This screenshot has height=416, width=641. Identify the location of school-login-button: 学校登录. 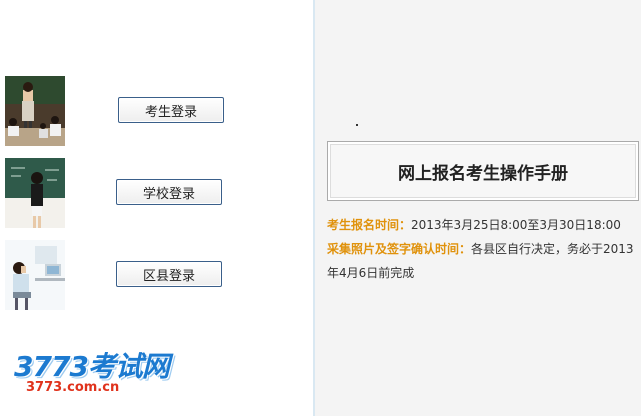
(169, 192).